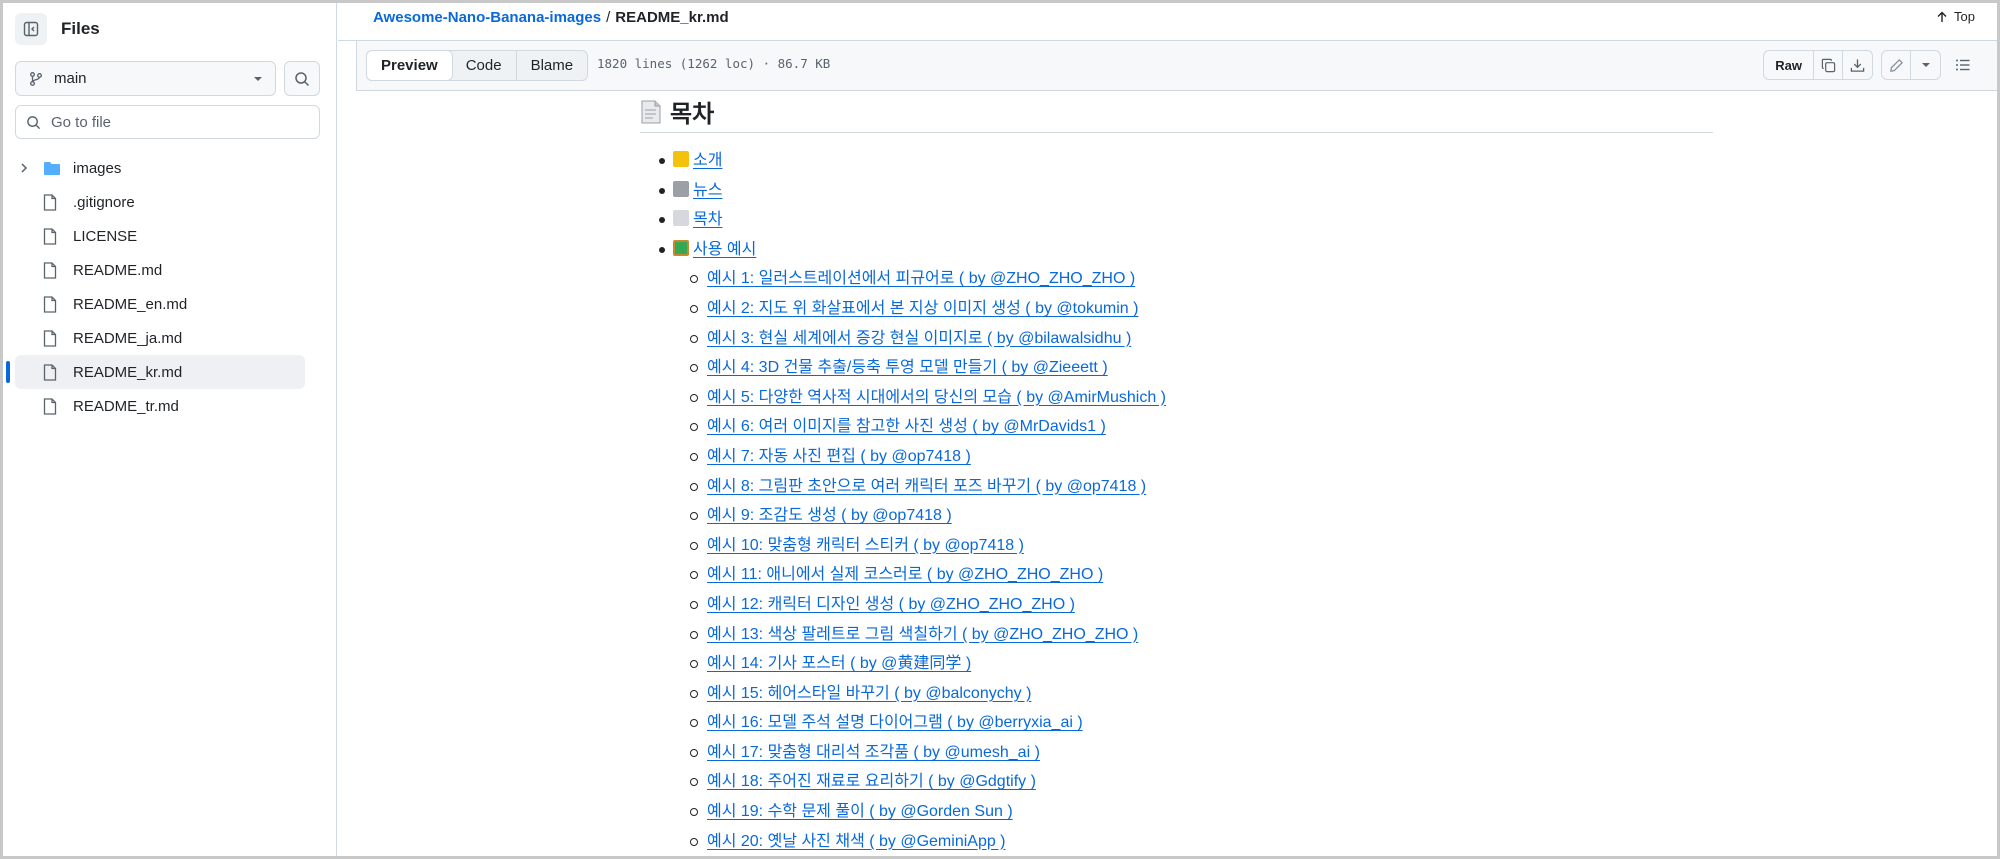 This screenshot has height=859, width=2000. What do you see at coordinates (160, 270) in the screenshot?
I see `tree-item-readme: README.md` at bounding box center [160, 270].